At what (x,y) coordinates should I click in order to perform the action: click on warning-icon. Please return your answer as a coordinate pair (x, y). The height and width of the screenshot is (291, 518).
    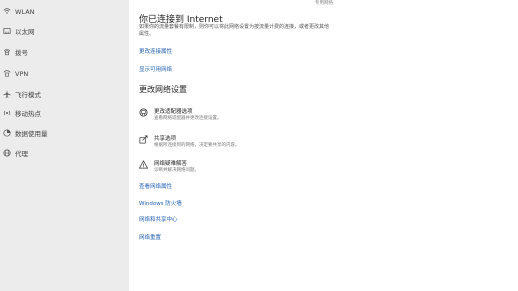
    Looking at the image, I should click on (143, 164).